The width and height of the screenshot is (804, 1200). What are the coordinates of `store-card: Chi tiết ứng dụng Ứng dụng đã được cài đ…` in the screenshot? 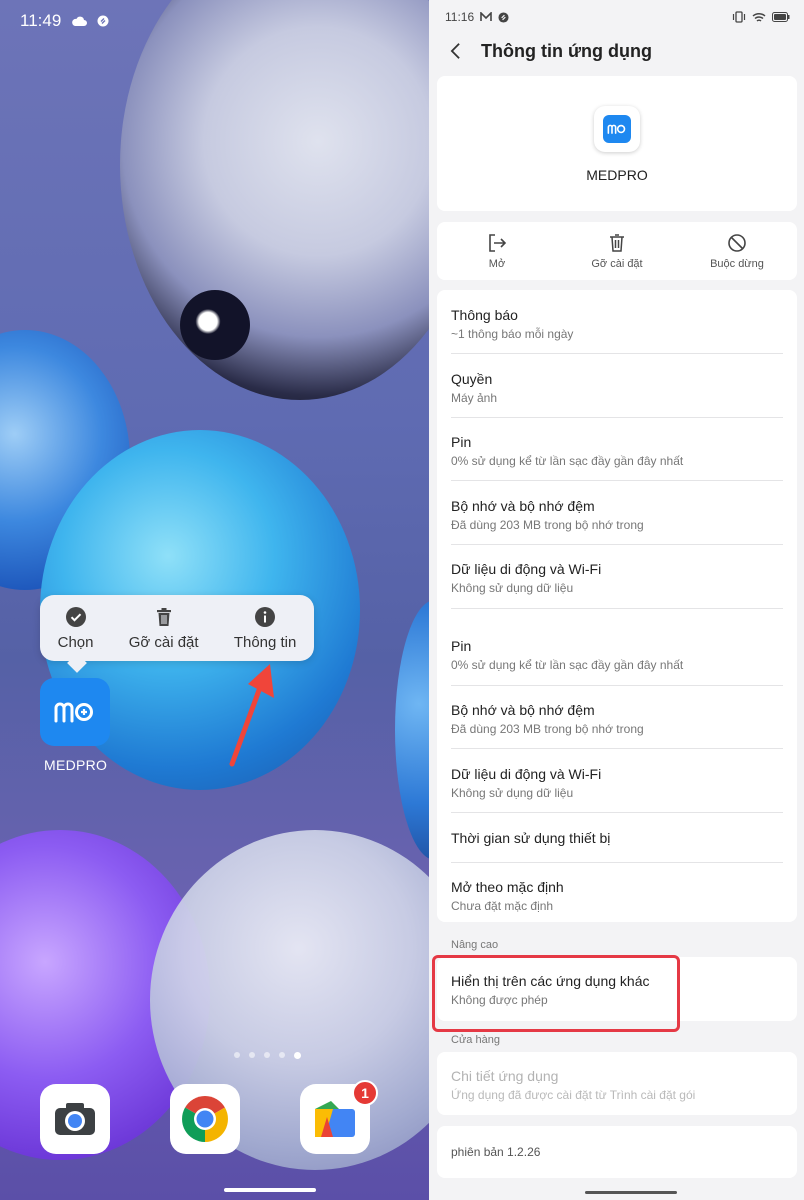 It's located at (617, 1083).